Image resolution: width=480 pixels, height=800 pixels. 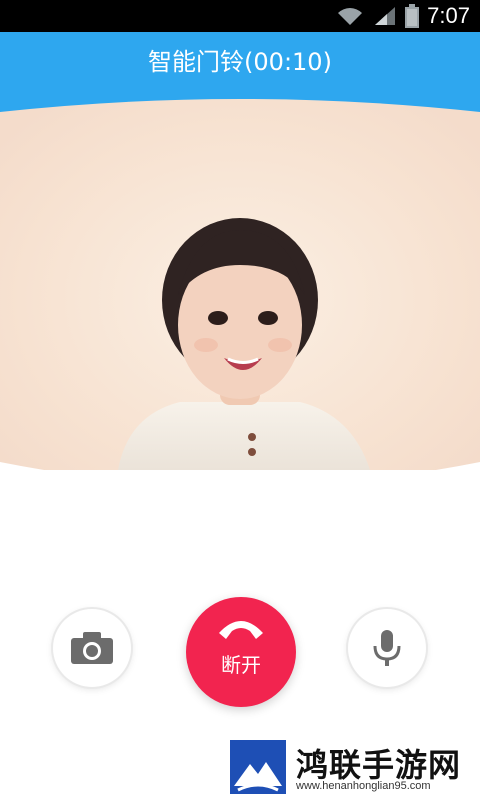 I want to click on microphone-button, so click(x=387, y=648).